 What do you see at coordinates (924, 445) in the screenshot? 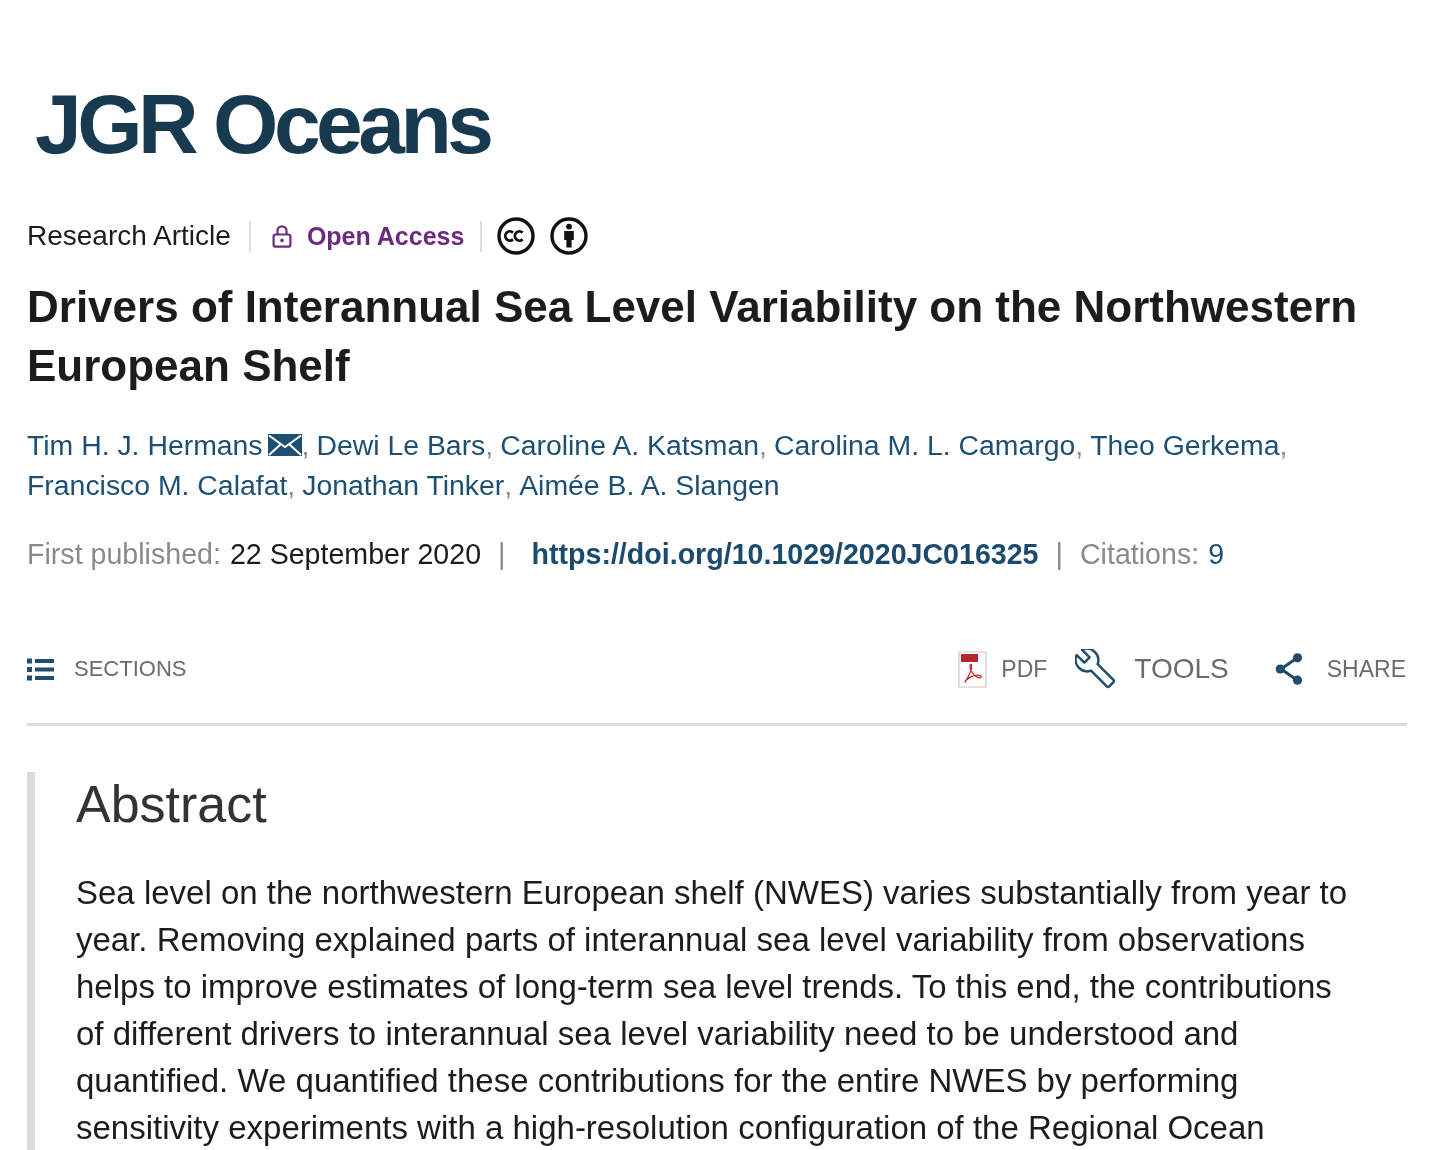
I see `author-link: Carolina M. L. Camargo` at bounding box center [924, 445].